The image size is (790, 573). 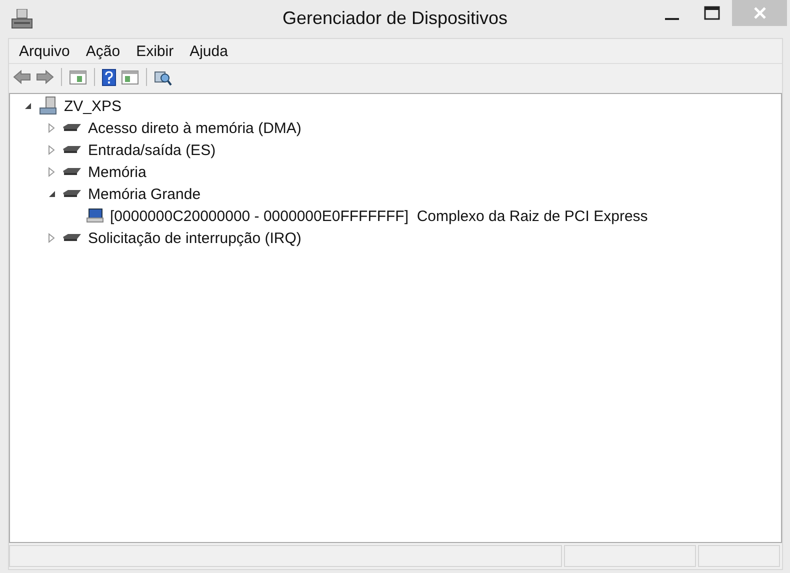 What do you see at coordinates (163, 77) in the screenshot?
I see `scan-monitor-icon` at bounding box center [163, 77].